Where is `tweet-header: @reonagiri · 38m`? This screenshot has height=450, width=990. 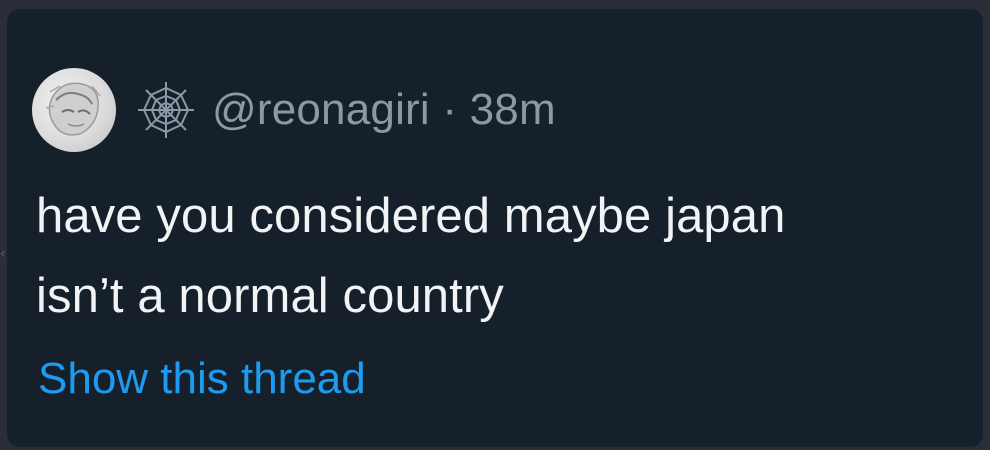 tweet-header: @reonagiri · 38m is located at coordinates (294, 110).